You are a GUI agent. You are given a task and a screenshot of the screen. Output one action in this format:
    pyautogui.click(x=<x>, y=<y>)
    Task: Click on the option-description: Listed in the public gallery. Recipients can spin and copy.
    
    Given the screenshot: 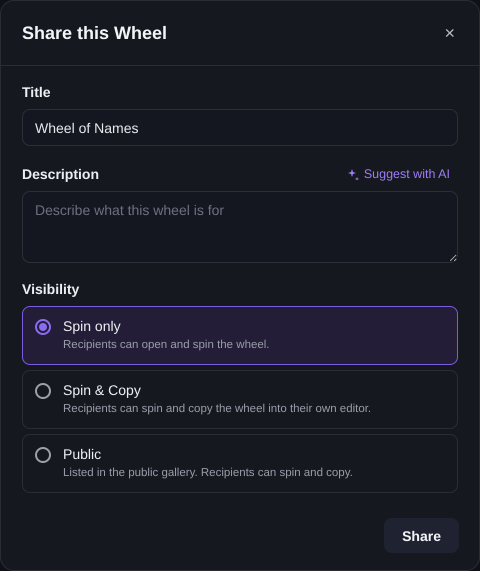 What is the action you would take?
    pyautogui.click(x=208, y=473)
    